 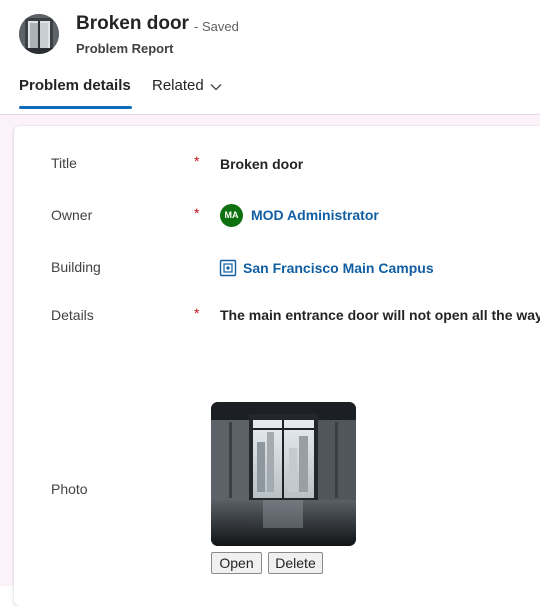 What do you see at coordinates (231, 215) in the screenshot?
I see `owner-avatar: MA` at bounding box center [231, 215].